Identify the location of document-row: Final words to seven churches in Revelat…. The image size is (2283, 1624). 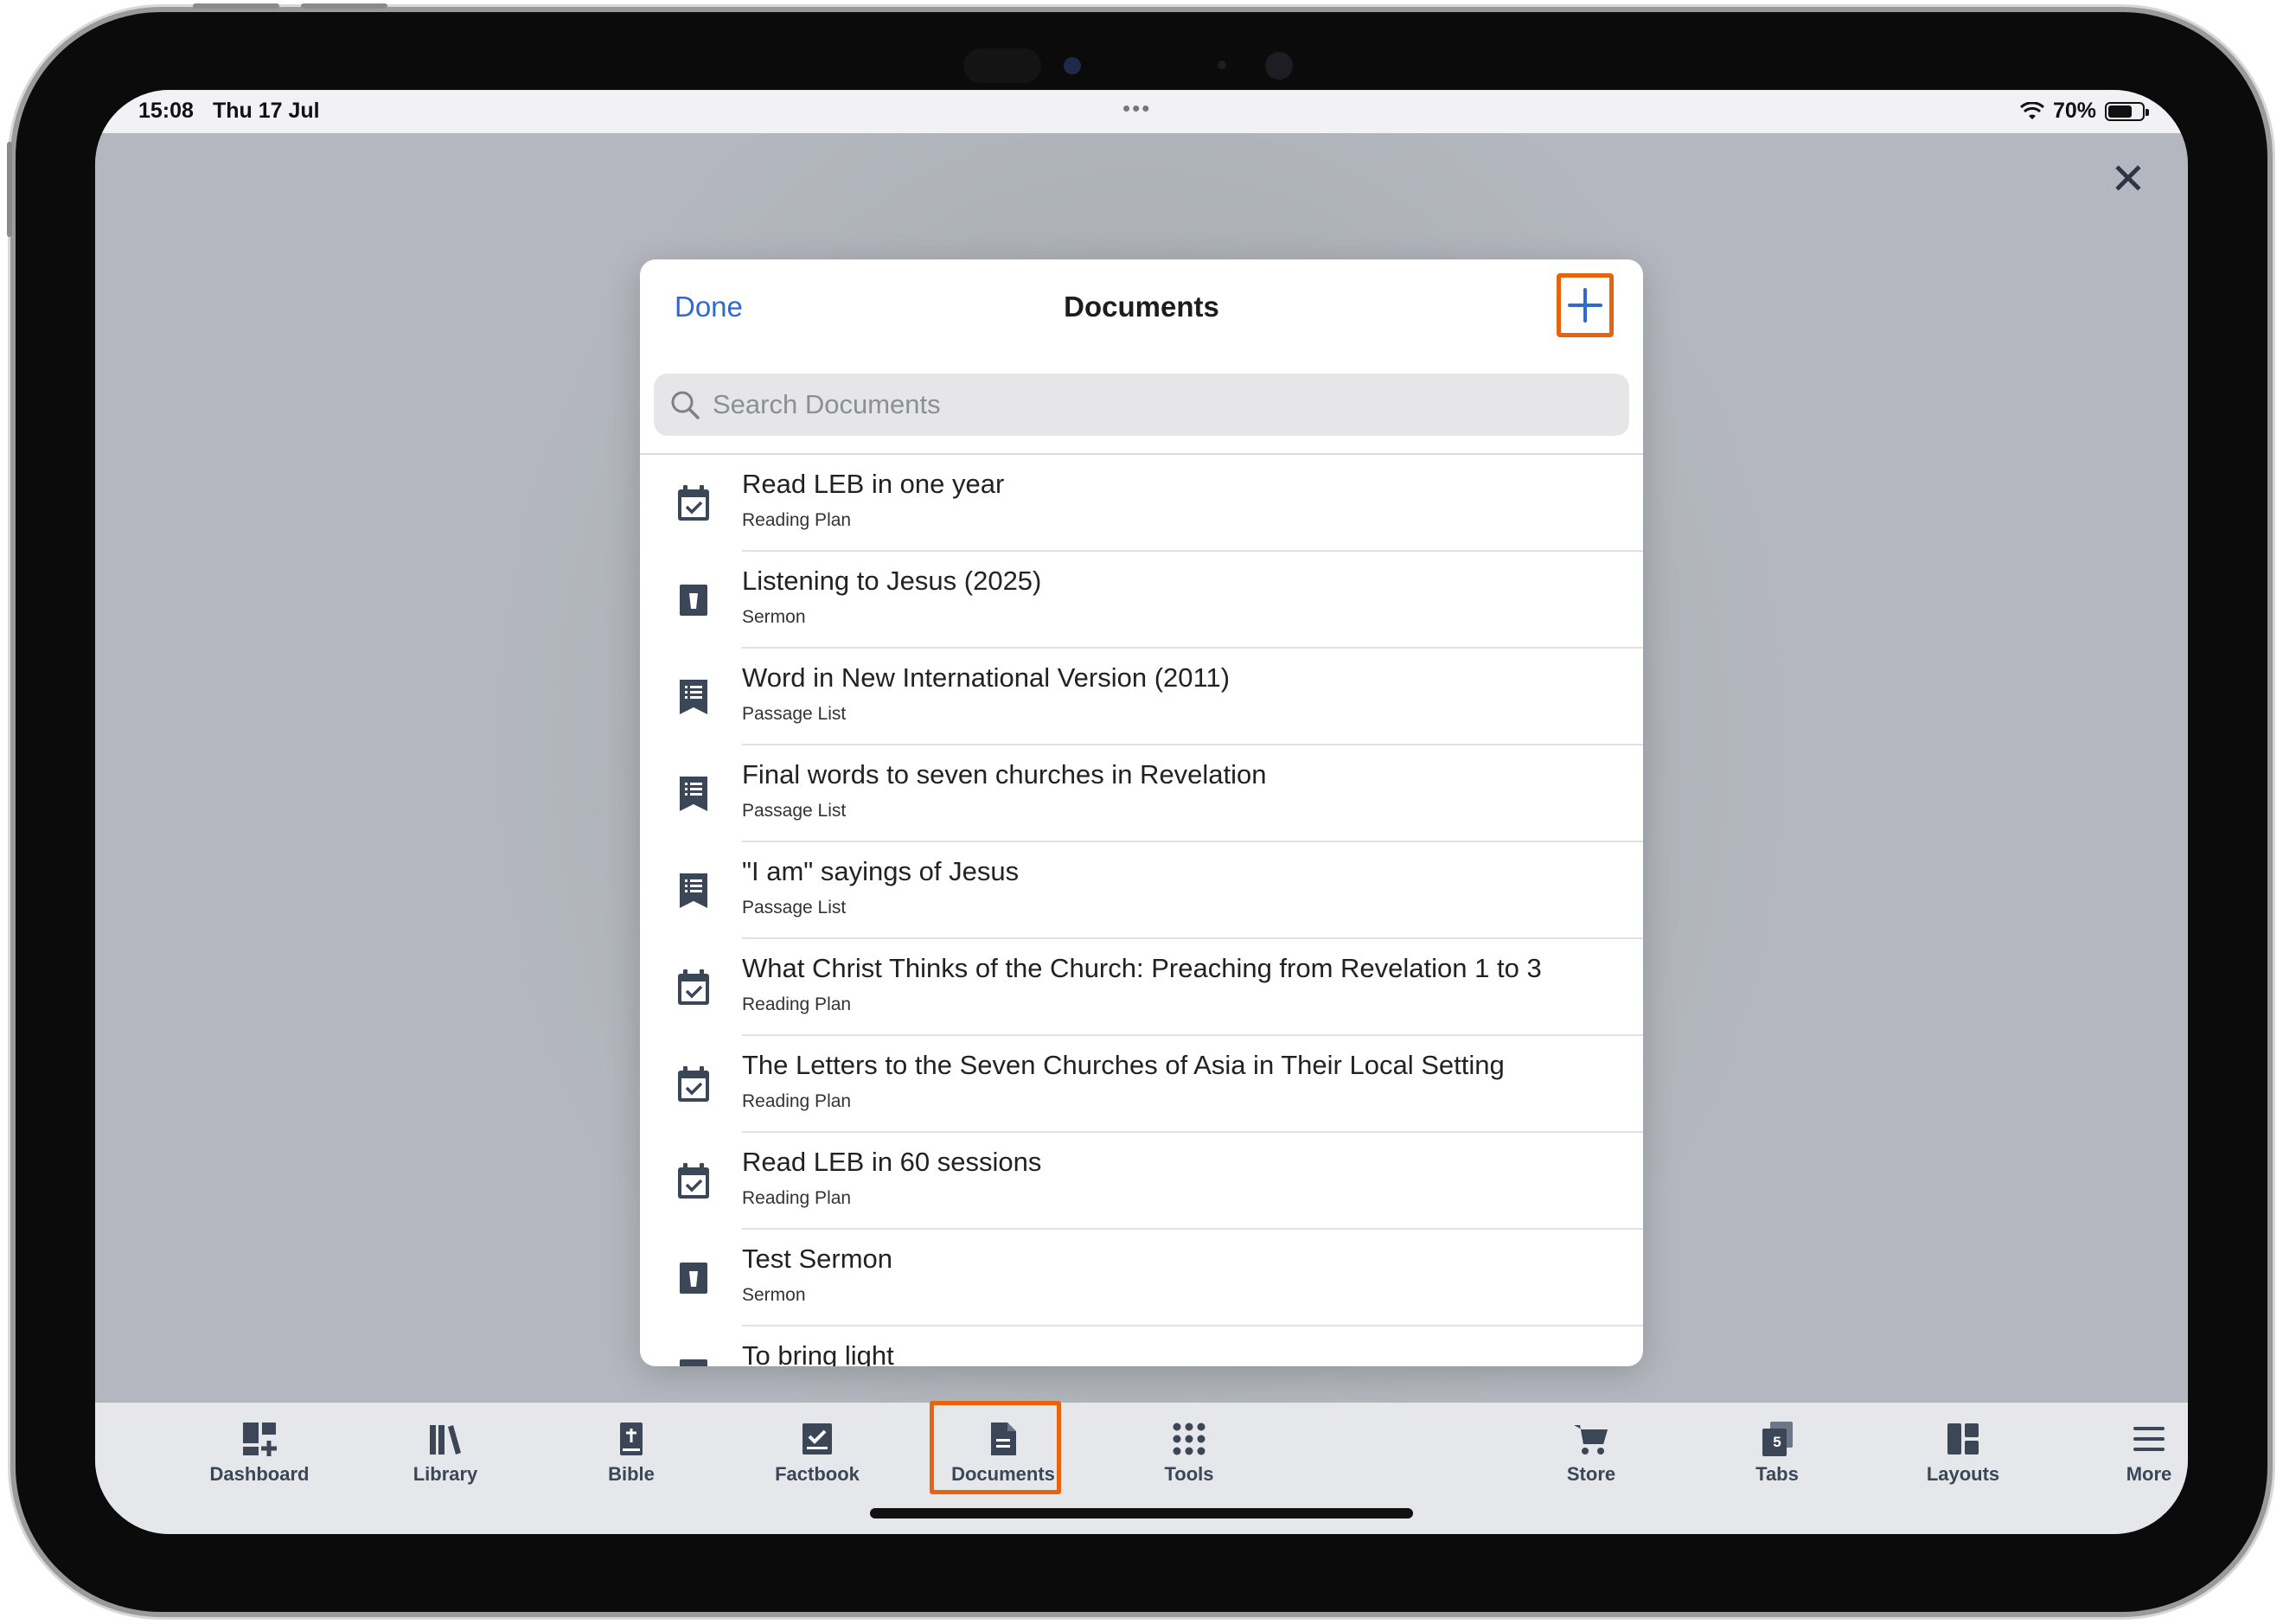
(1141, 793).